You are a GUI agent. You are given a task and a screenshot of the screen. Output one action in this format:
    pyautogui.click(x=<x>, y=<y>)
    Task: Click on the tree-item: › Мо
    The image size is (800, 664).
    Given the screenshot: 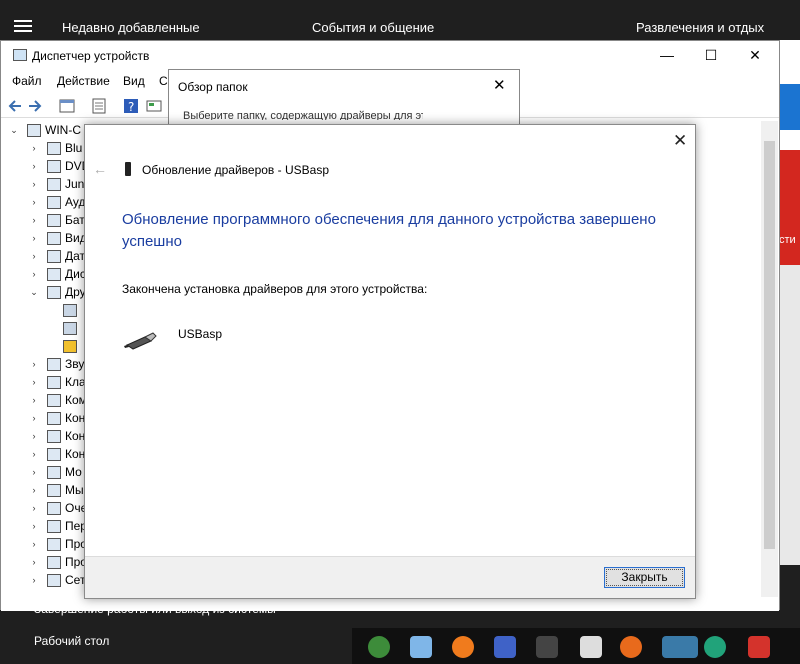 What is the action you would take?
    pyautogui.click(x=55, y=472)
    